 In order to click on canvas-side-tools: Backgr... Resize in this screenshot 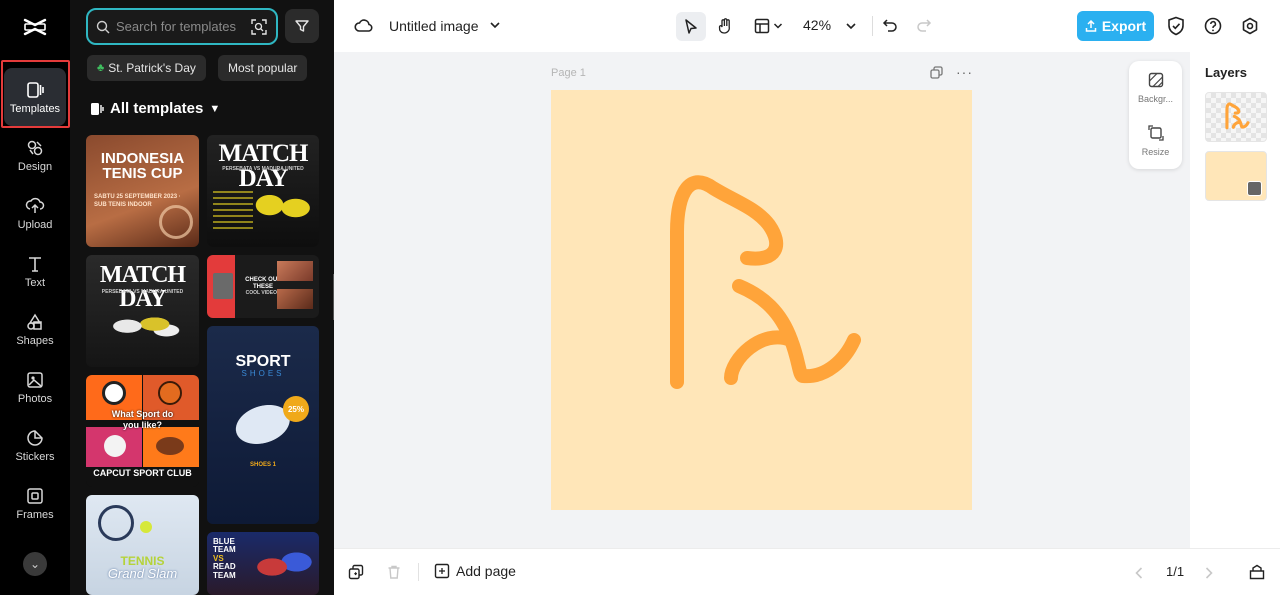, I will do `click(1155, 115)`.